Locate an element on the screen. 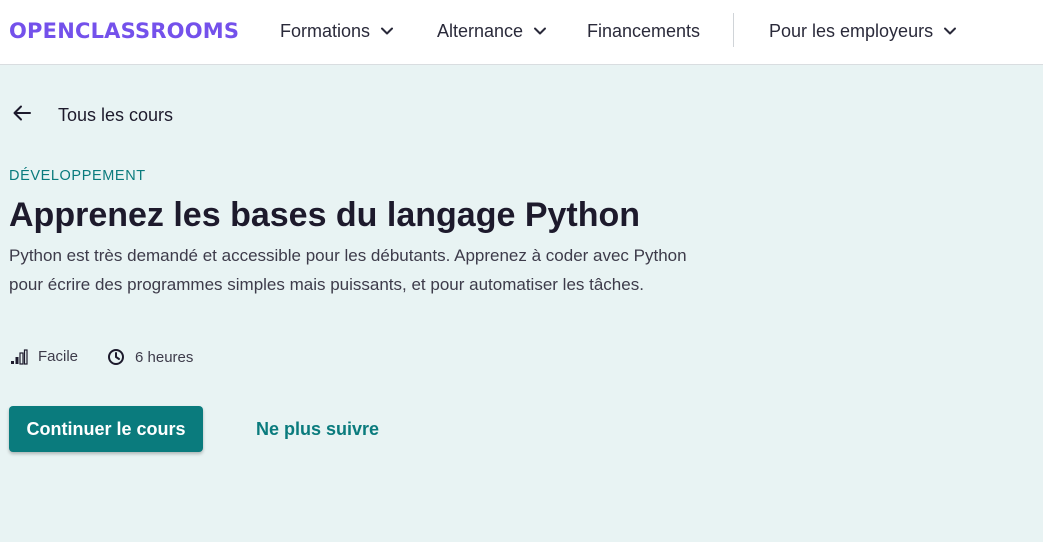 The width and height of the screenshot is (1043, 542). nav-item-financements: Financements is located at coordinates (643, 31).